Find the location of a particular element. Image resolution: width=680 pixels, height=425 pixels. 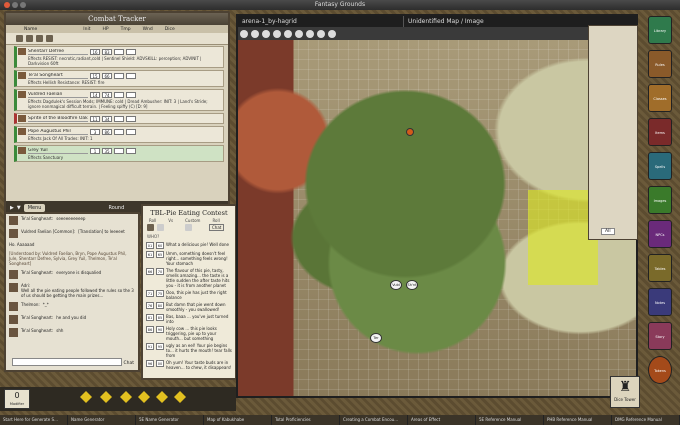

hotkey-item: Areas of Effect is located at coordinates (442, 420).